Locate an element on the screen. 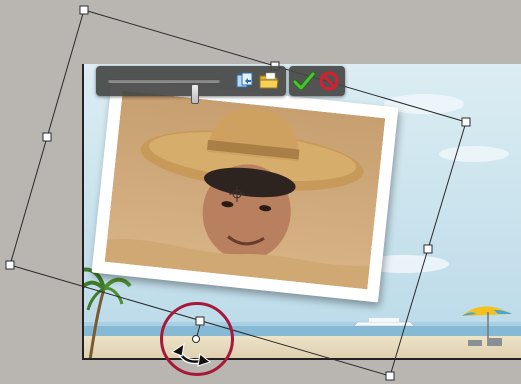 The width and height of the screenshot is (521, 384). commit-button is located at coordinates (304, 81).